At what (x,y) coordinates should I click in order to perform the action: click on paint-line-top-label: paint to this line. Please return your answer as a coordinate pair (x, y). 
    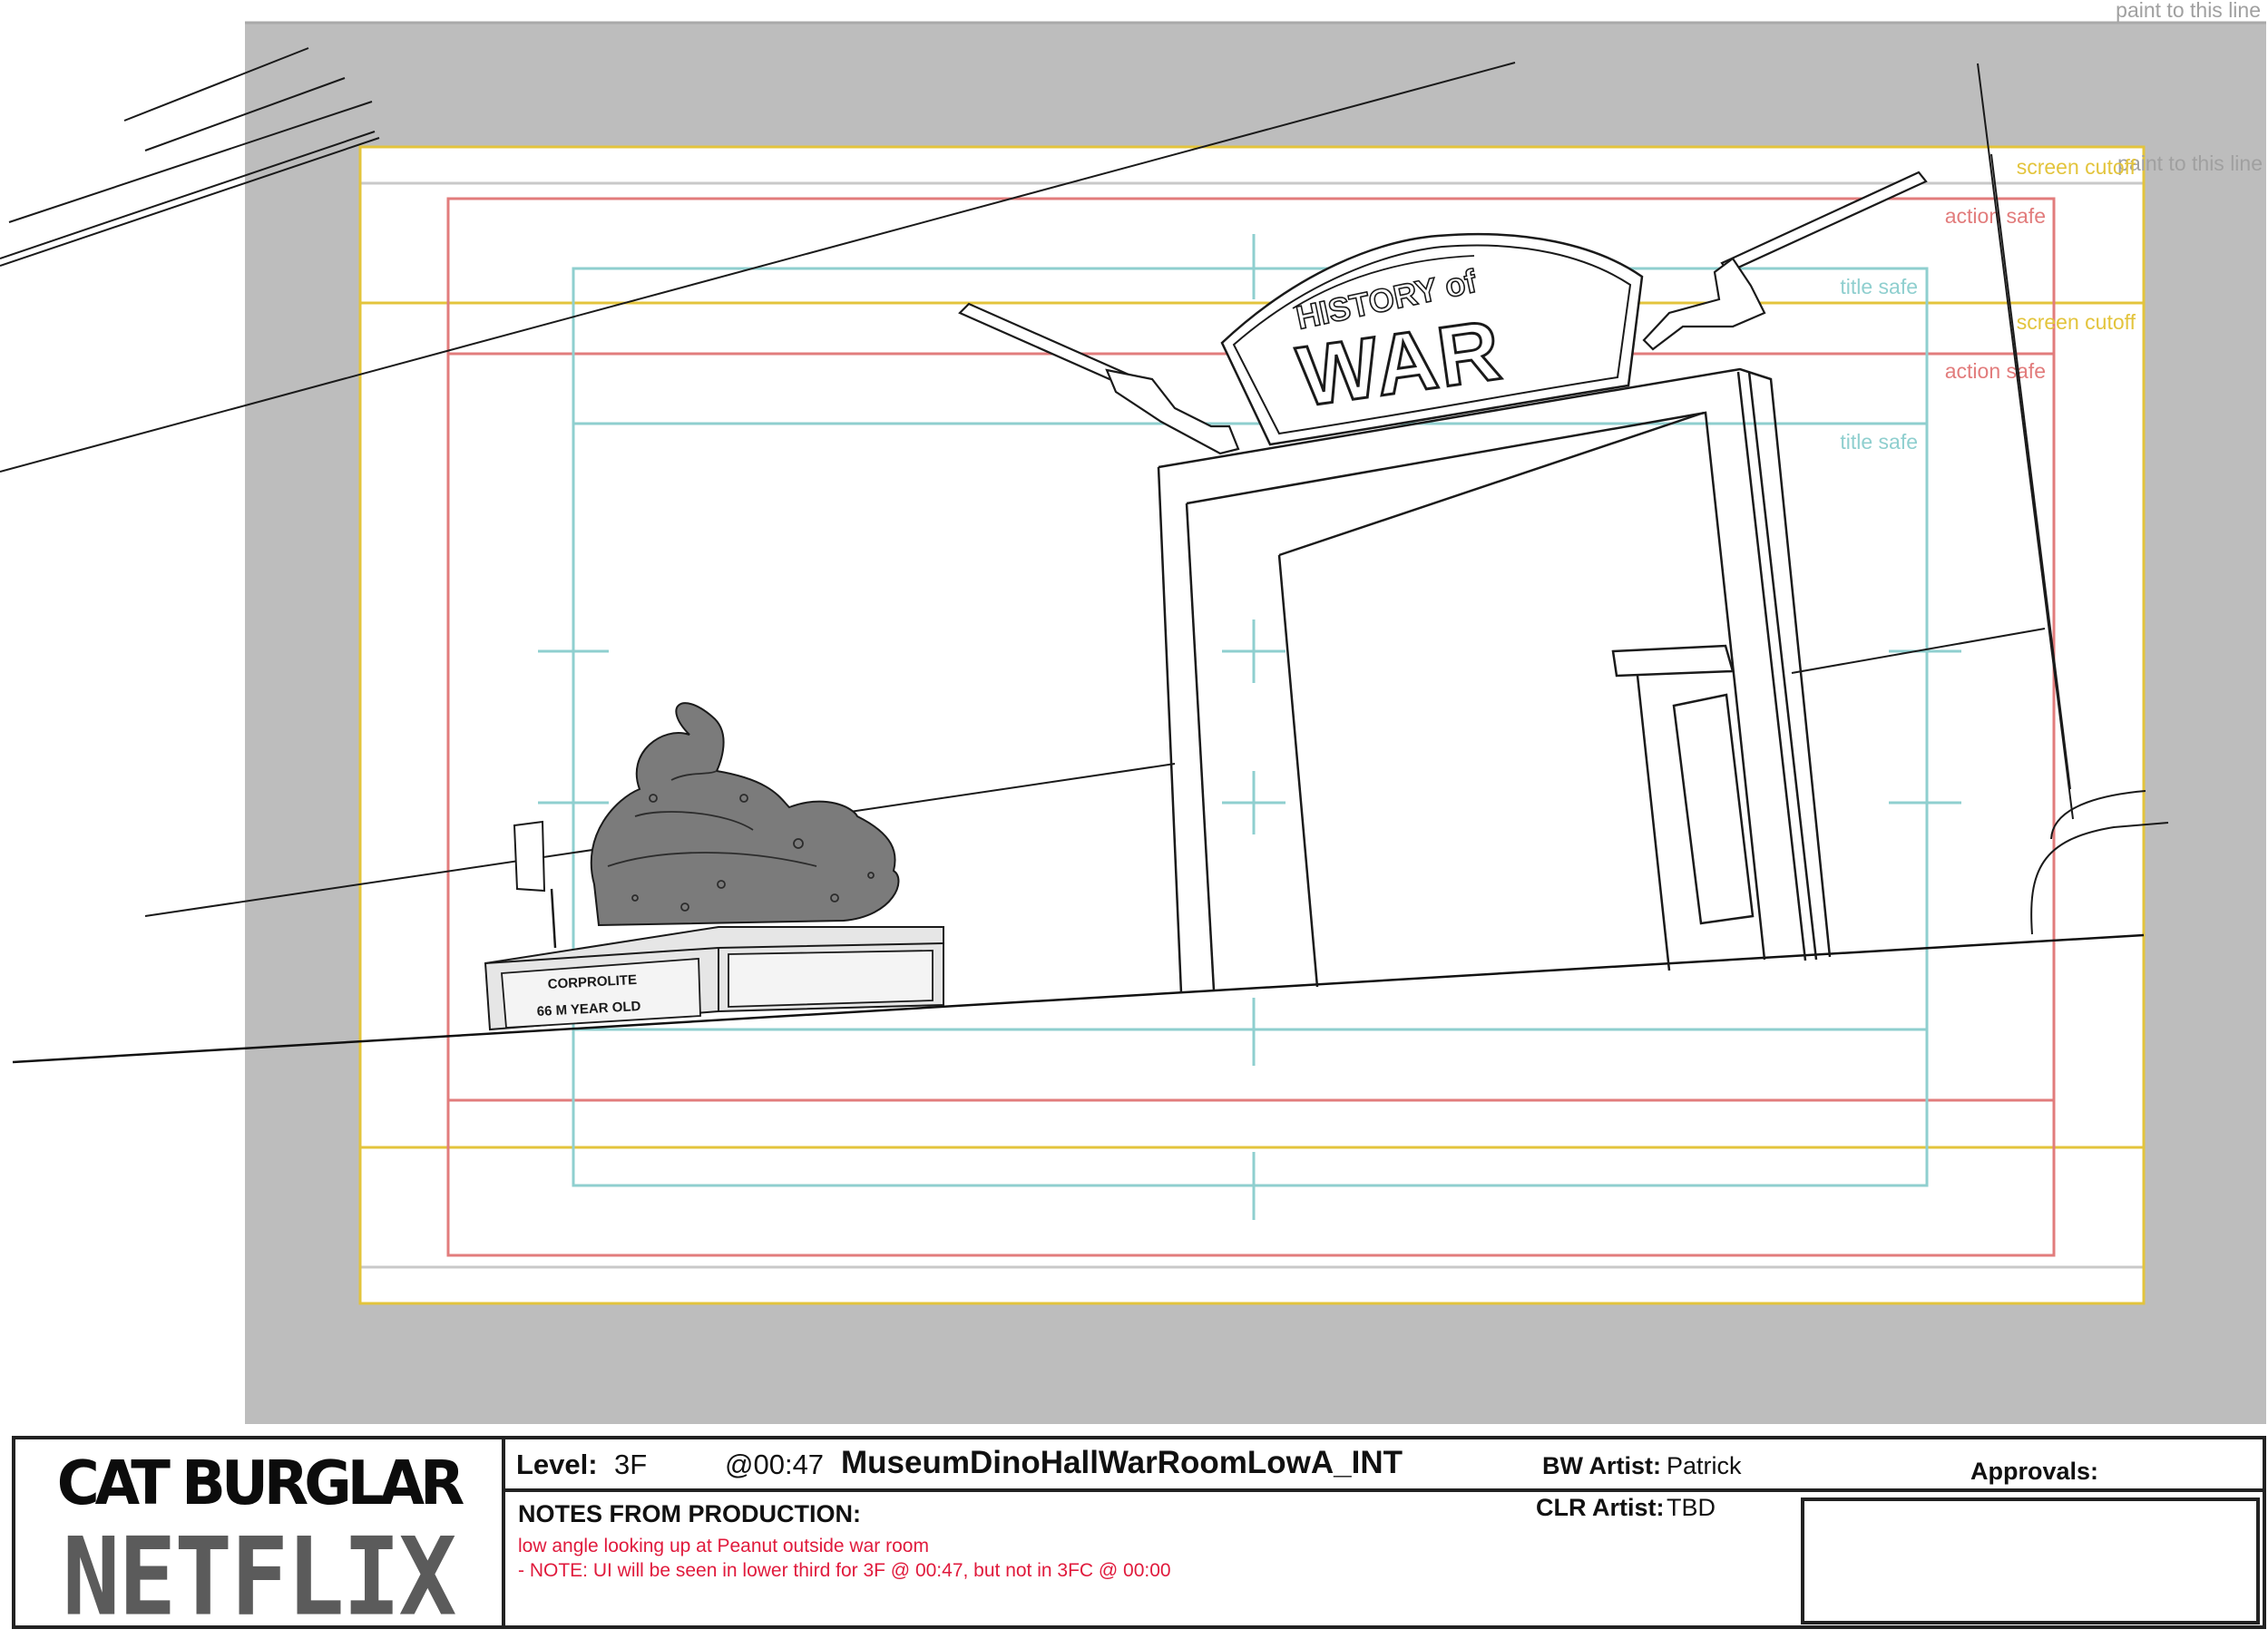
    Looking at the image, I should click on (2188, 11).